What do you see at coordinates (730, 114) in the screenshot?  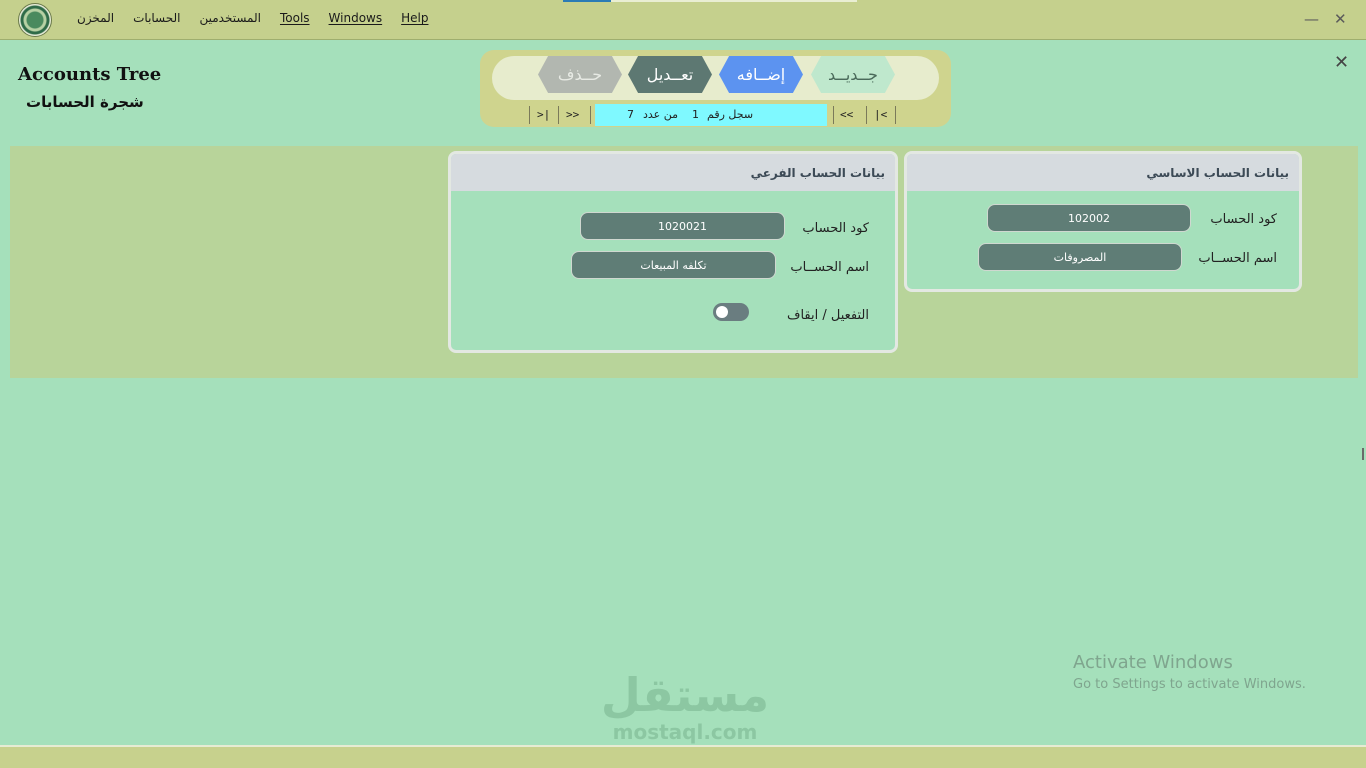 I see `record-label: سجل رقم` at bounding box center [730, 114].